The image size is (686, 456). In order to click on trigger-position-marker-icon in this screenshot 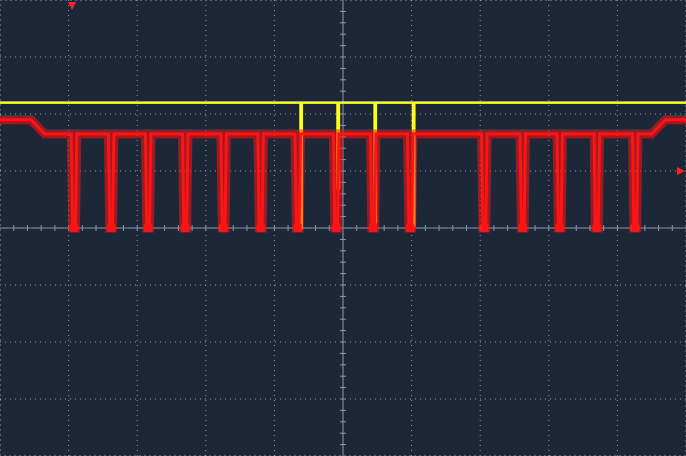, I will do `click(72, 6)`.